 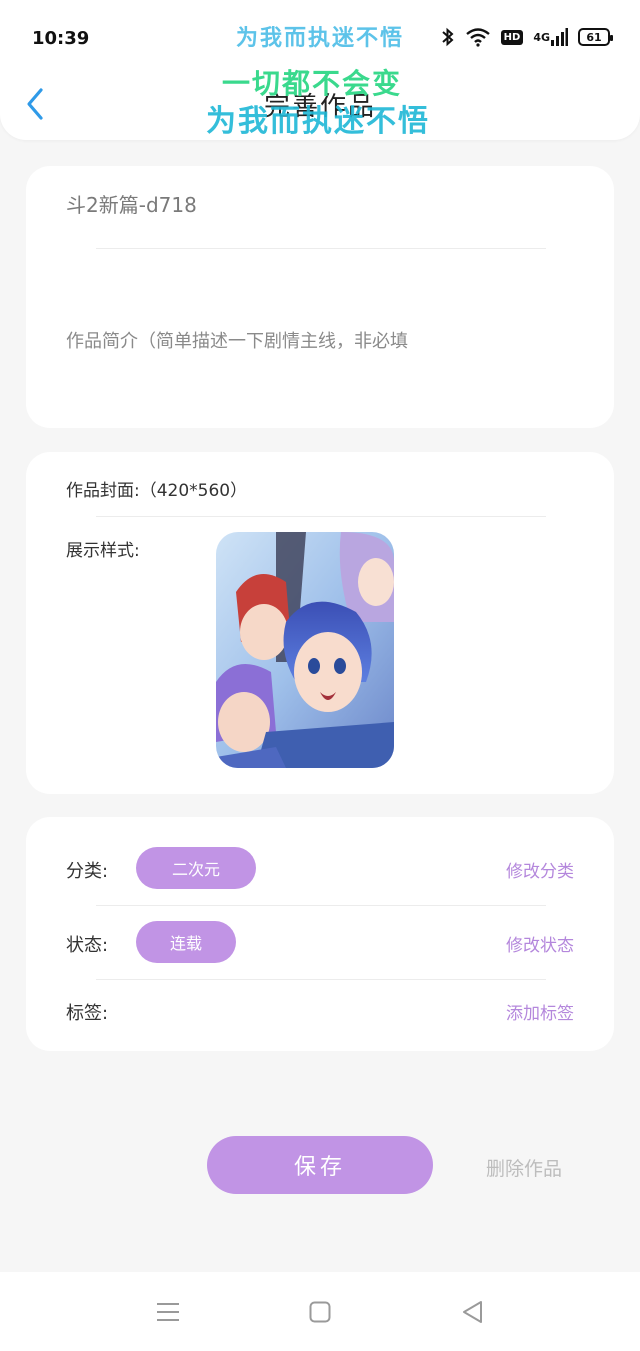 I want to click on system-nav-bar, so click(x=320, y=1311).